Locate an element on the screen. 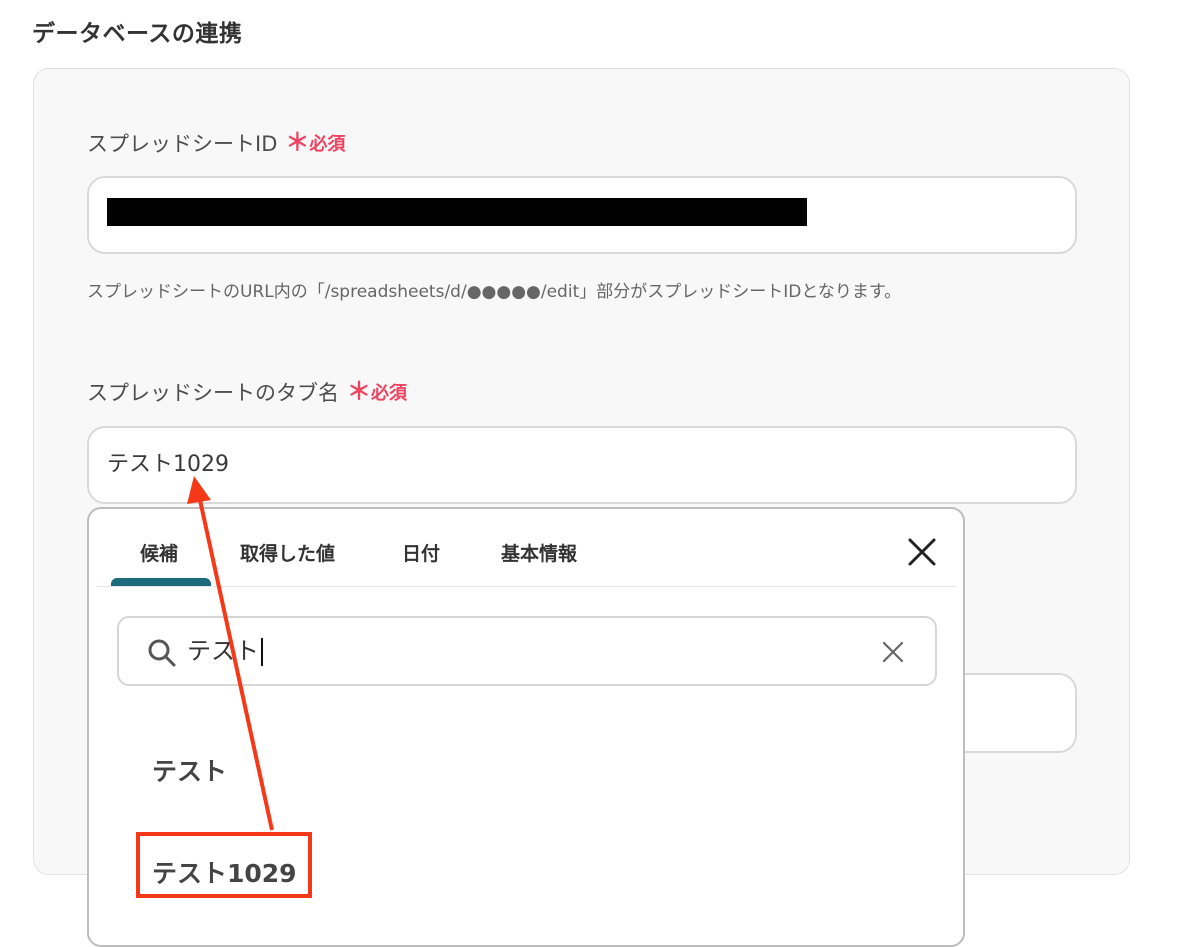  annotation-arrow is located at coordinates (230, 653).